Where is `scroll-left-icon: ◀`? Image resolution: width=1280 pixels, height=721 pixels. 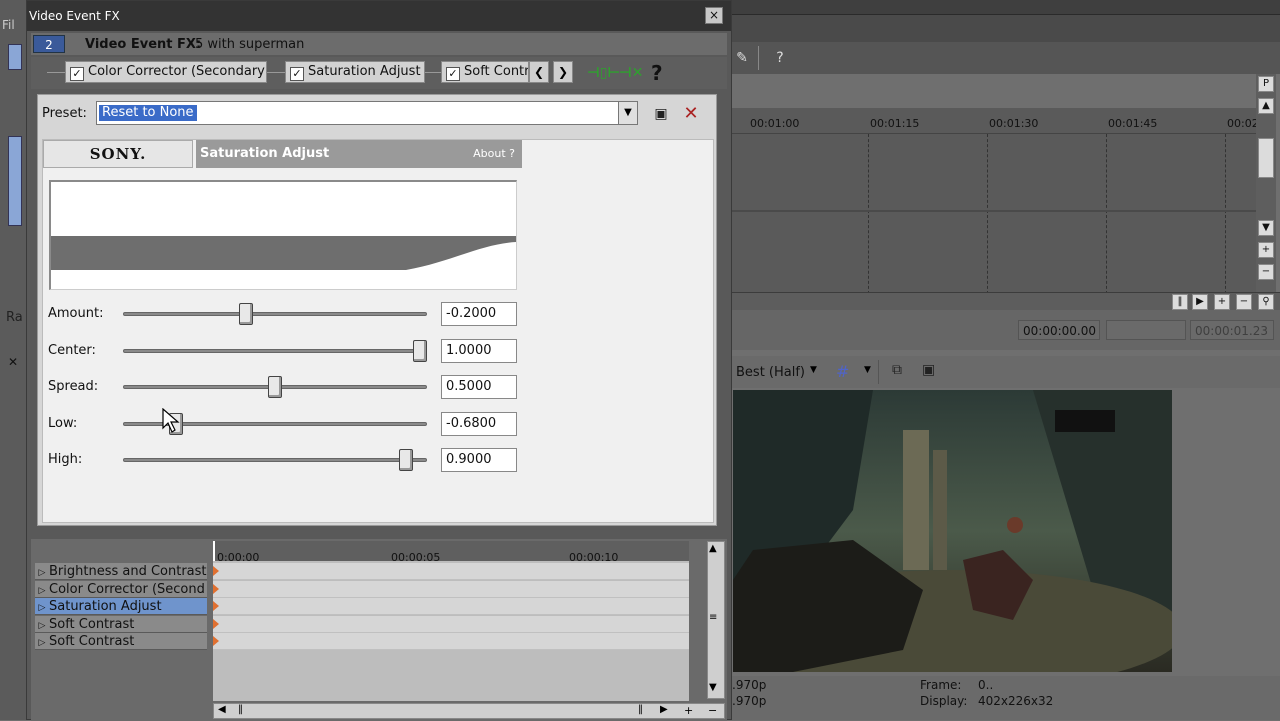 scroll-left-icon: ◀ is located at coordinates (222, 709).